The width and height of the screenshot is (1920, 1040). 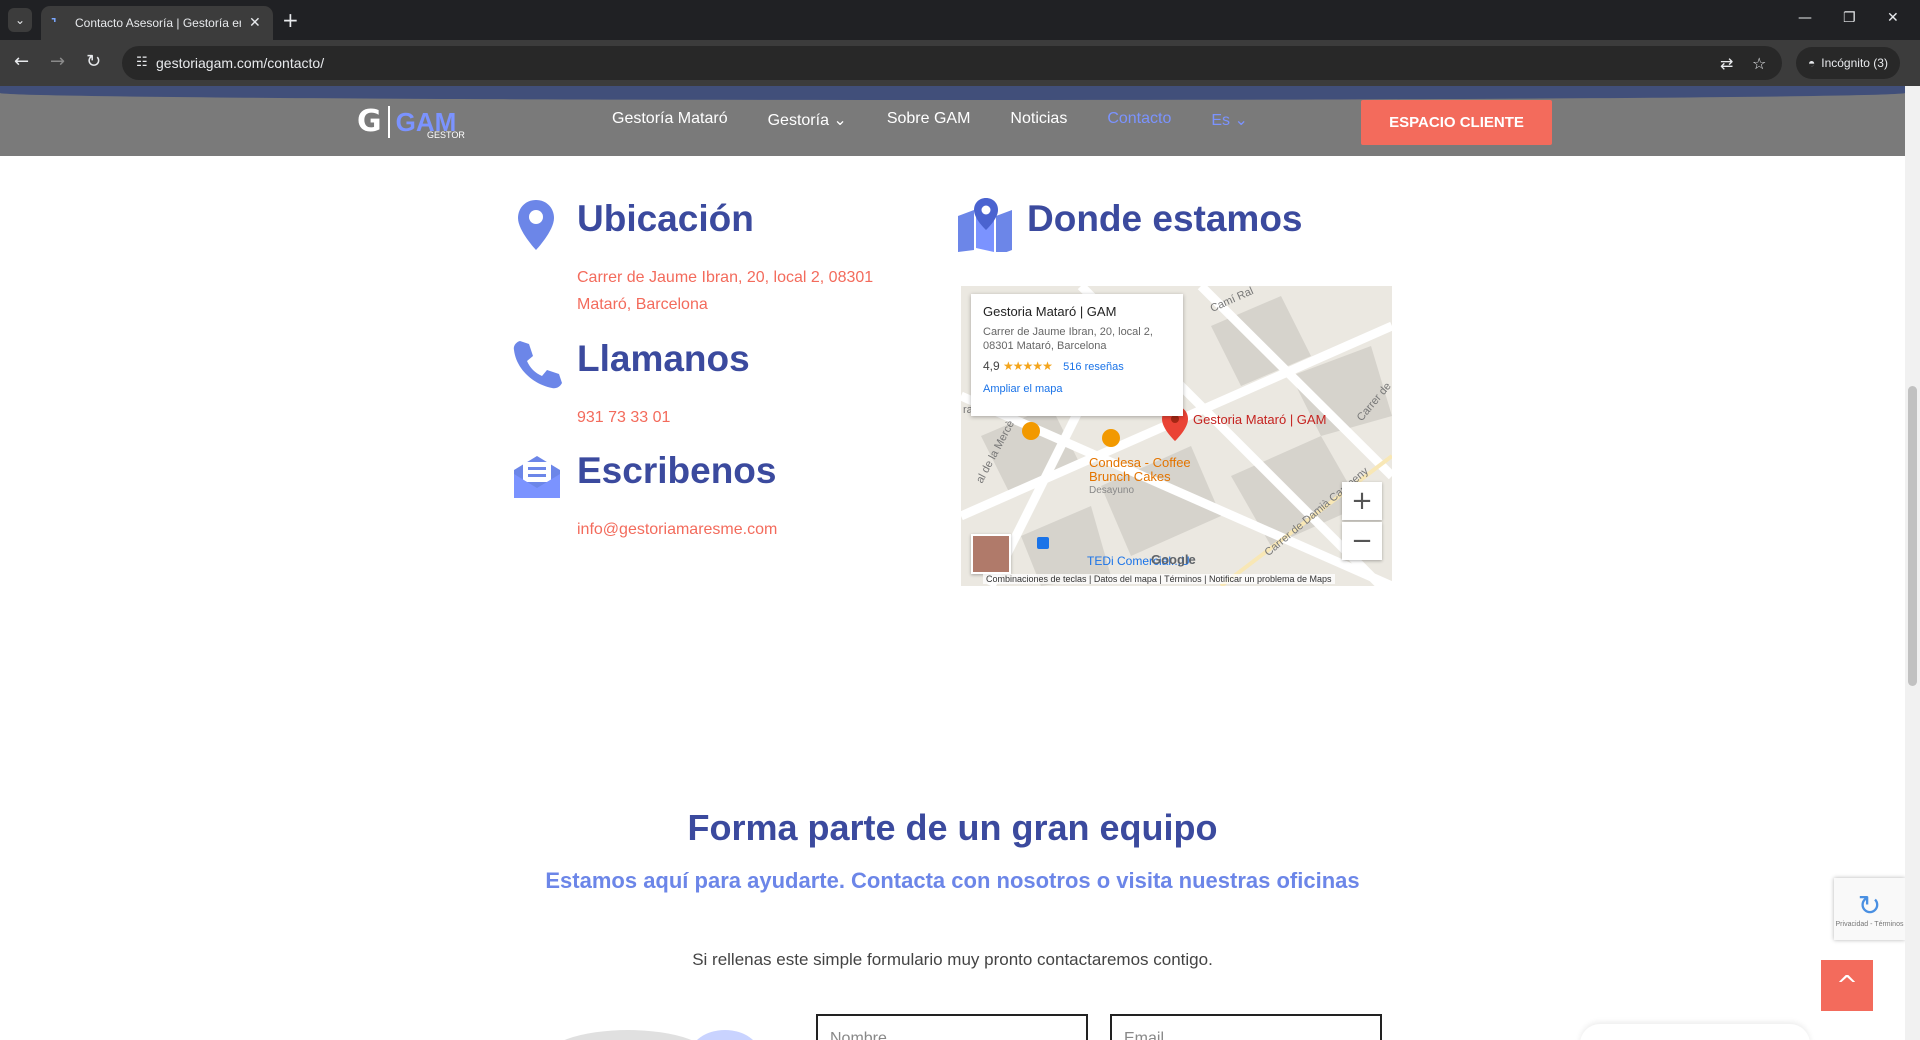 I want to click on menu-item-gestoria: Gestoría ⌄, so click(x=807, y=120).